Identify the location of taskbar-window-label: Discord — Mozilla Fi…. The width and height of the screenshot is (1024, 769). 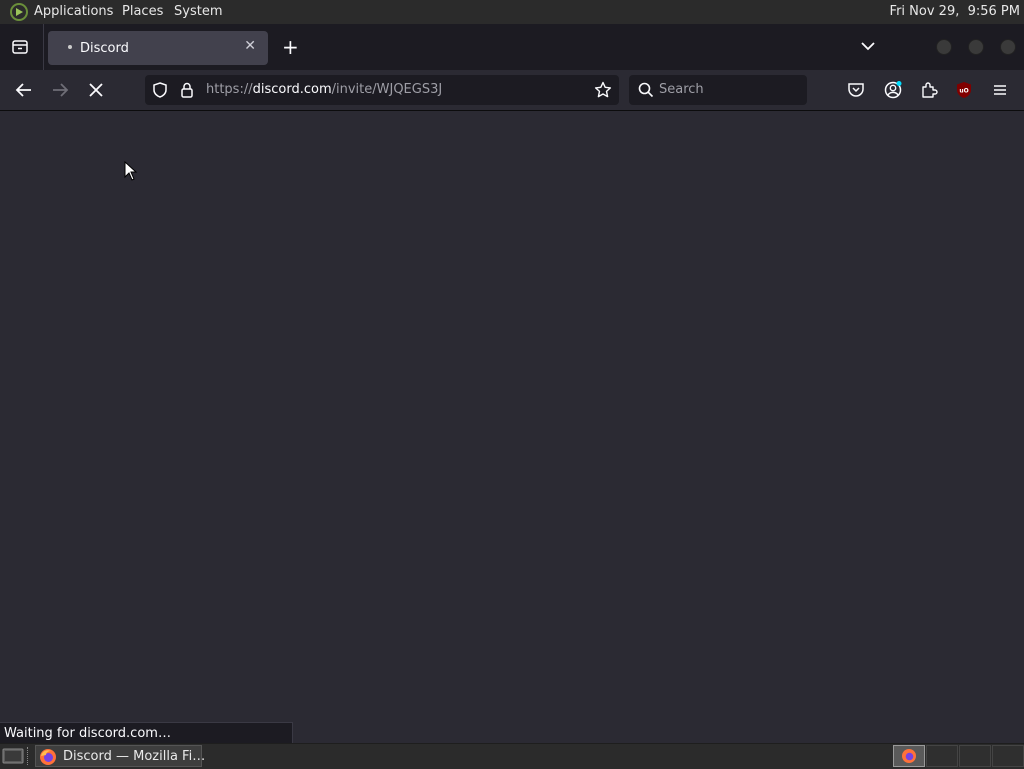
(134, 756).